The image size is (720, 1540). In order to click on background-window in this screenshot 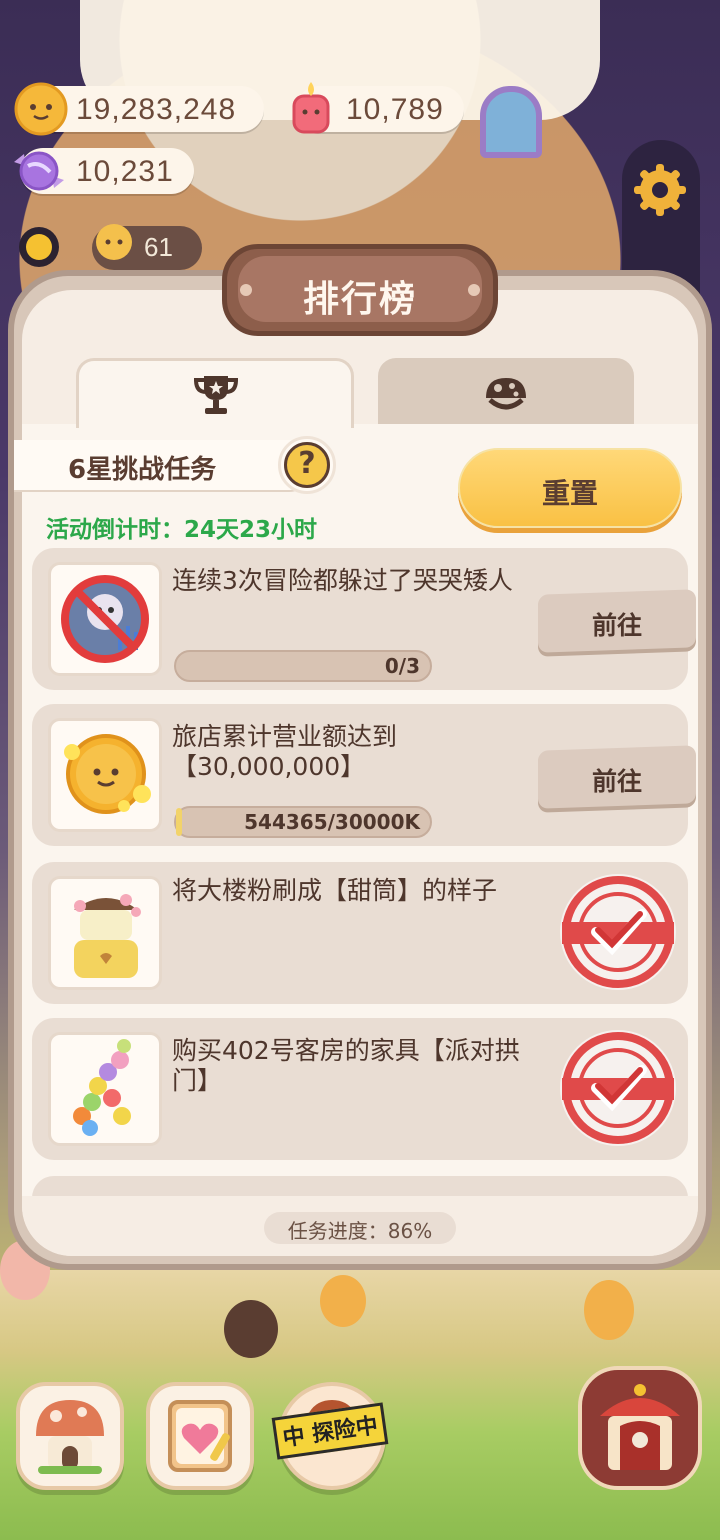, I will do `click(511, 122)`.